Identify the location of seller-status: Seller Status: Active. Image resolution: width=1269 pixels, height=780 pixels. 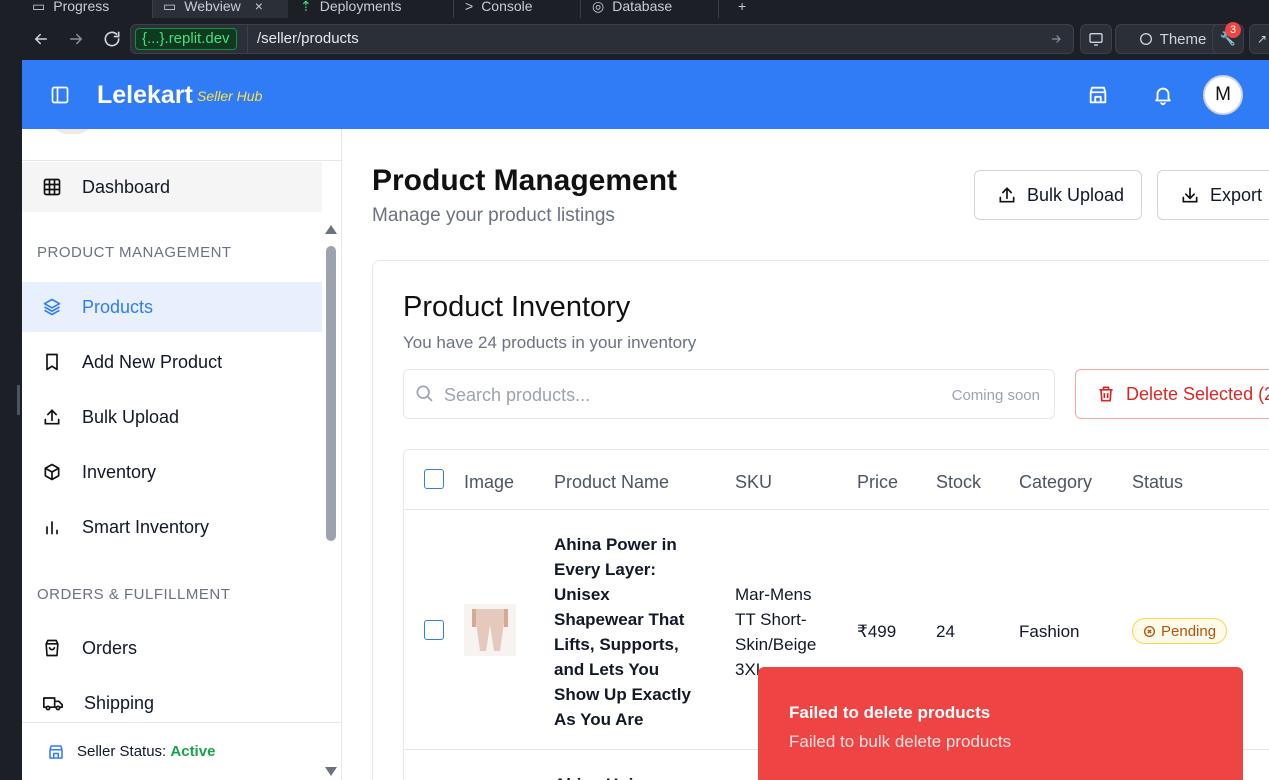
(181, 751).